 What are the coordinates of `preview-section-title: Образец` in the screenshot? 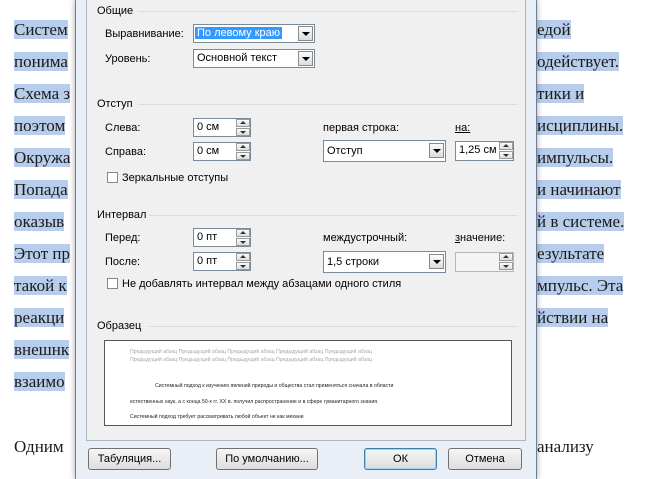 It's located at (119, 326).